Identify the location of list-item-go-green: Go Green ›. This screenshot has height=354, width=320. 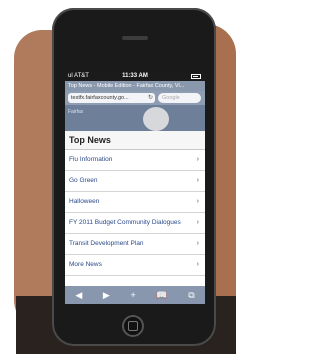
(135, 181).